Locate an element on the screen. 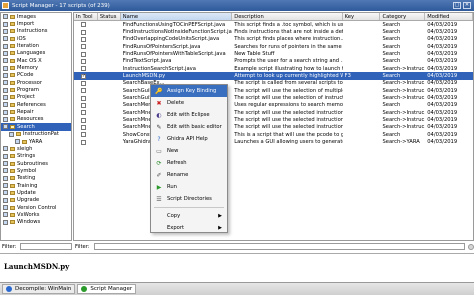 This screenshot has height=295, width=474. tree-item: Import is located at coordinates (36, 23).